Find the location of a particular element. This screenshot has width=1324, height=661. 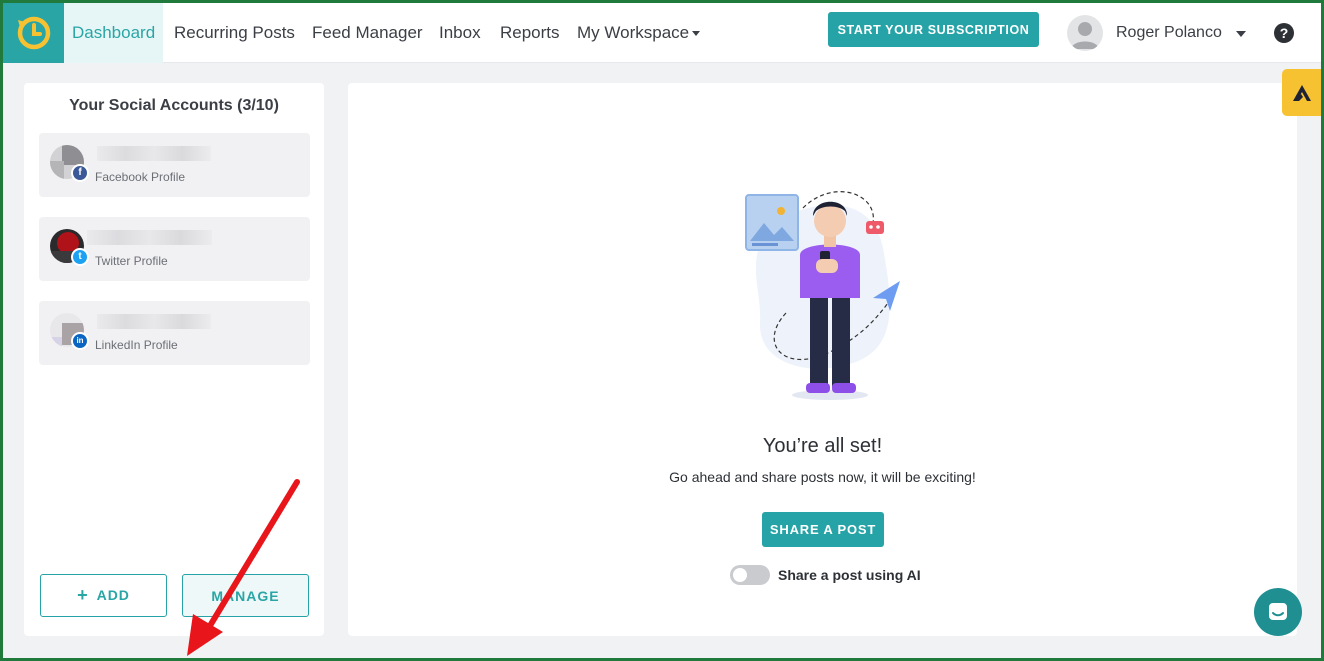

add-account-button: + ADD is located at coordinates (103, 595).